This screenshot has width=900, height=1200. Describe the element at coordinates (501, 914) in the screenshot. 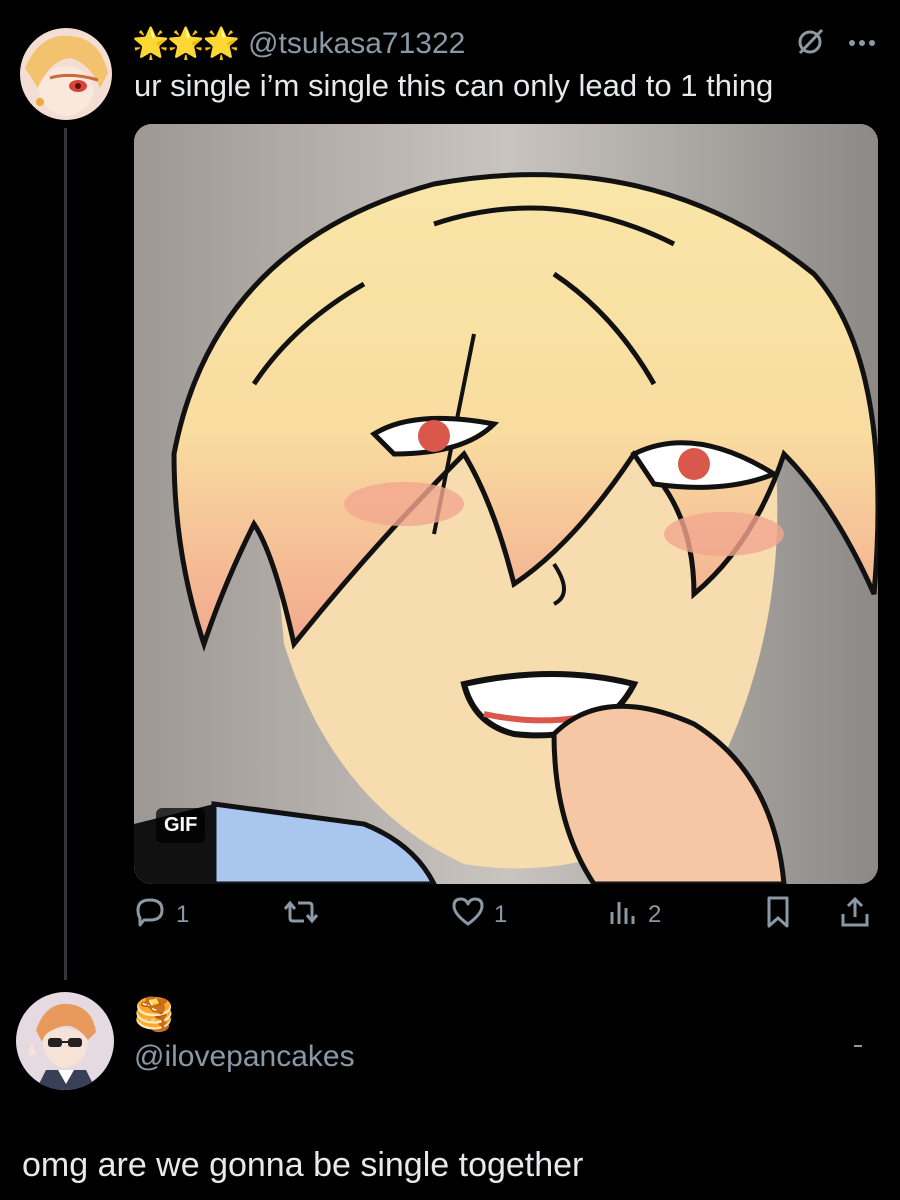

I see `like-count: 1` at that location.